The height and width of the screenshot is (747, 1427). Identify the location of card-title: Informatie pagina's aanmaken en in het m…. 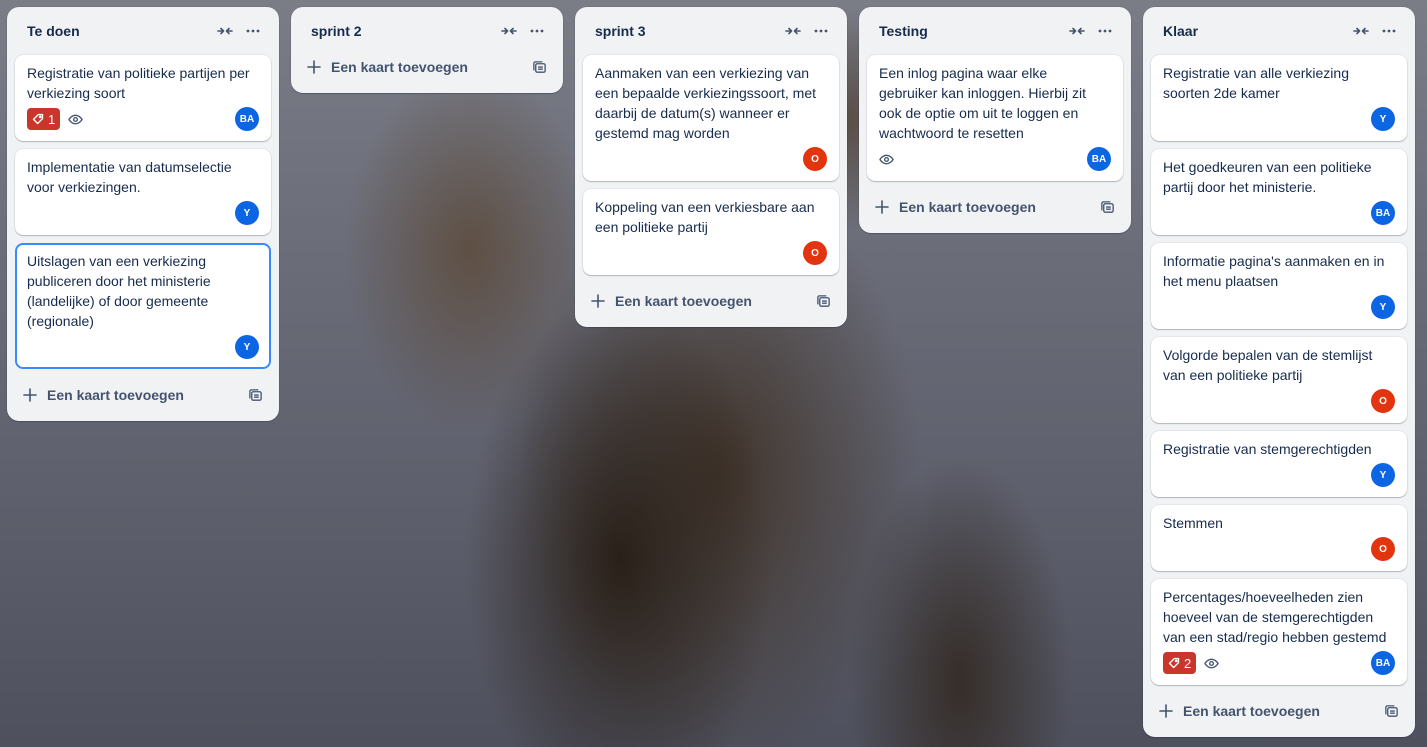
(1274, 271).